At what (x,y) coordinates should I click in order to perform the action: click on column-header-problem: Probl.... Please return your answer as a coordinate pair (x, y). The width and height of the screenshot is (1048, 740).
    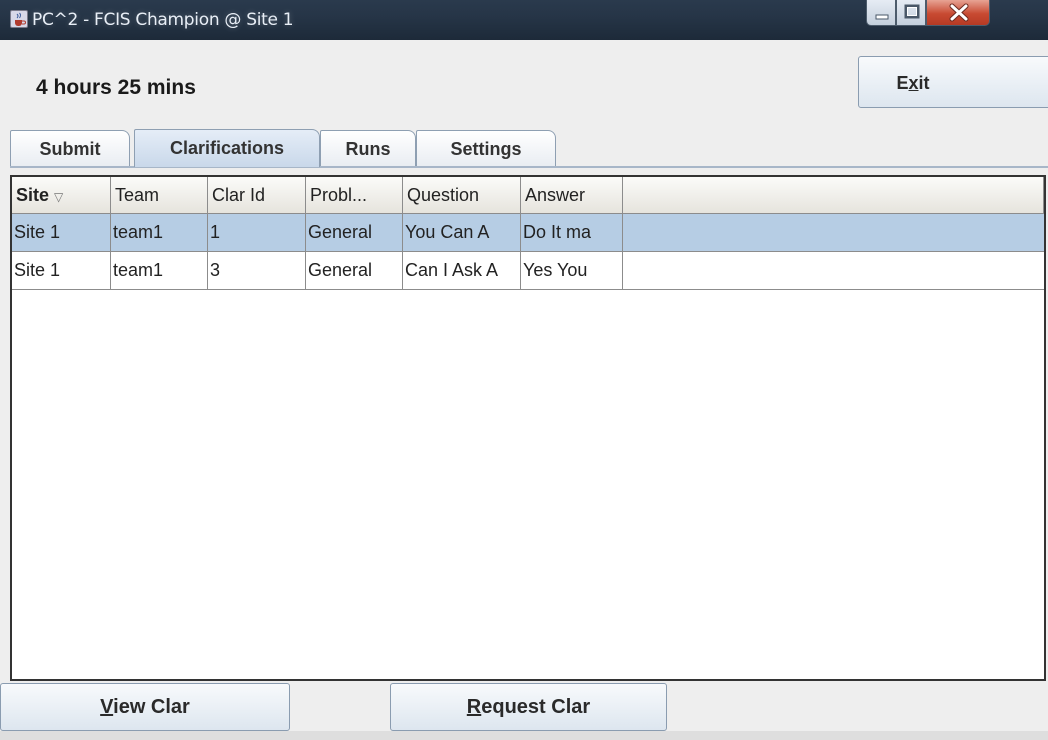
    Looking at the image, I should click on (354, 195).